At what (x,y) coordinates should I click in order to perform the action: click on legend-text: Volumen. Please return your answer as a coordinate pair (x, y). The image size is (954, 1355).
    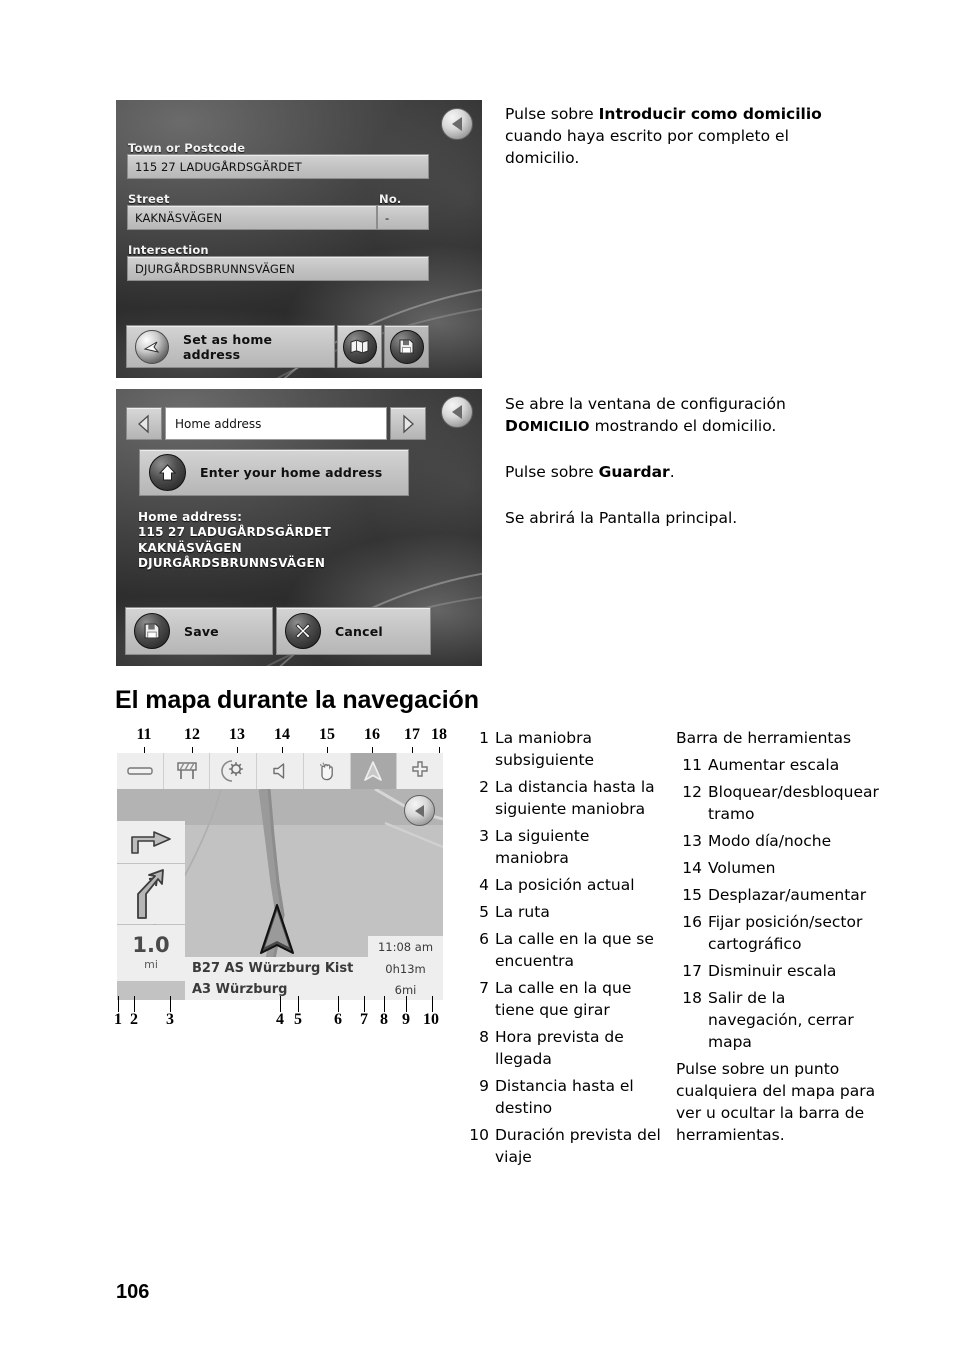
    Looking at the image, I should click on (742, 868).